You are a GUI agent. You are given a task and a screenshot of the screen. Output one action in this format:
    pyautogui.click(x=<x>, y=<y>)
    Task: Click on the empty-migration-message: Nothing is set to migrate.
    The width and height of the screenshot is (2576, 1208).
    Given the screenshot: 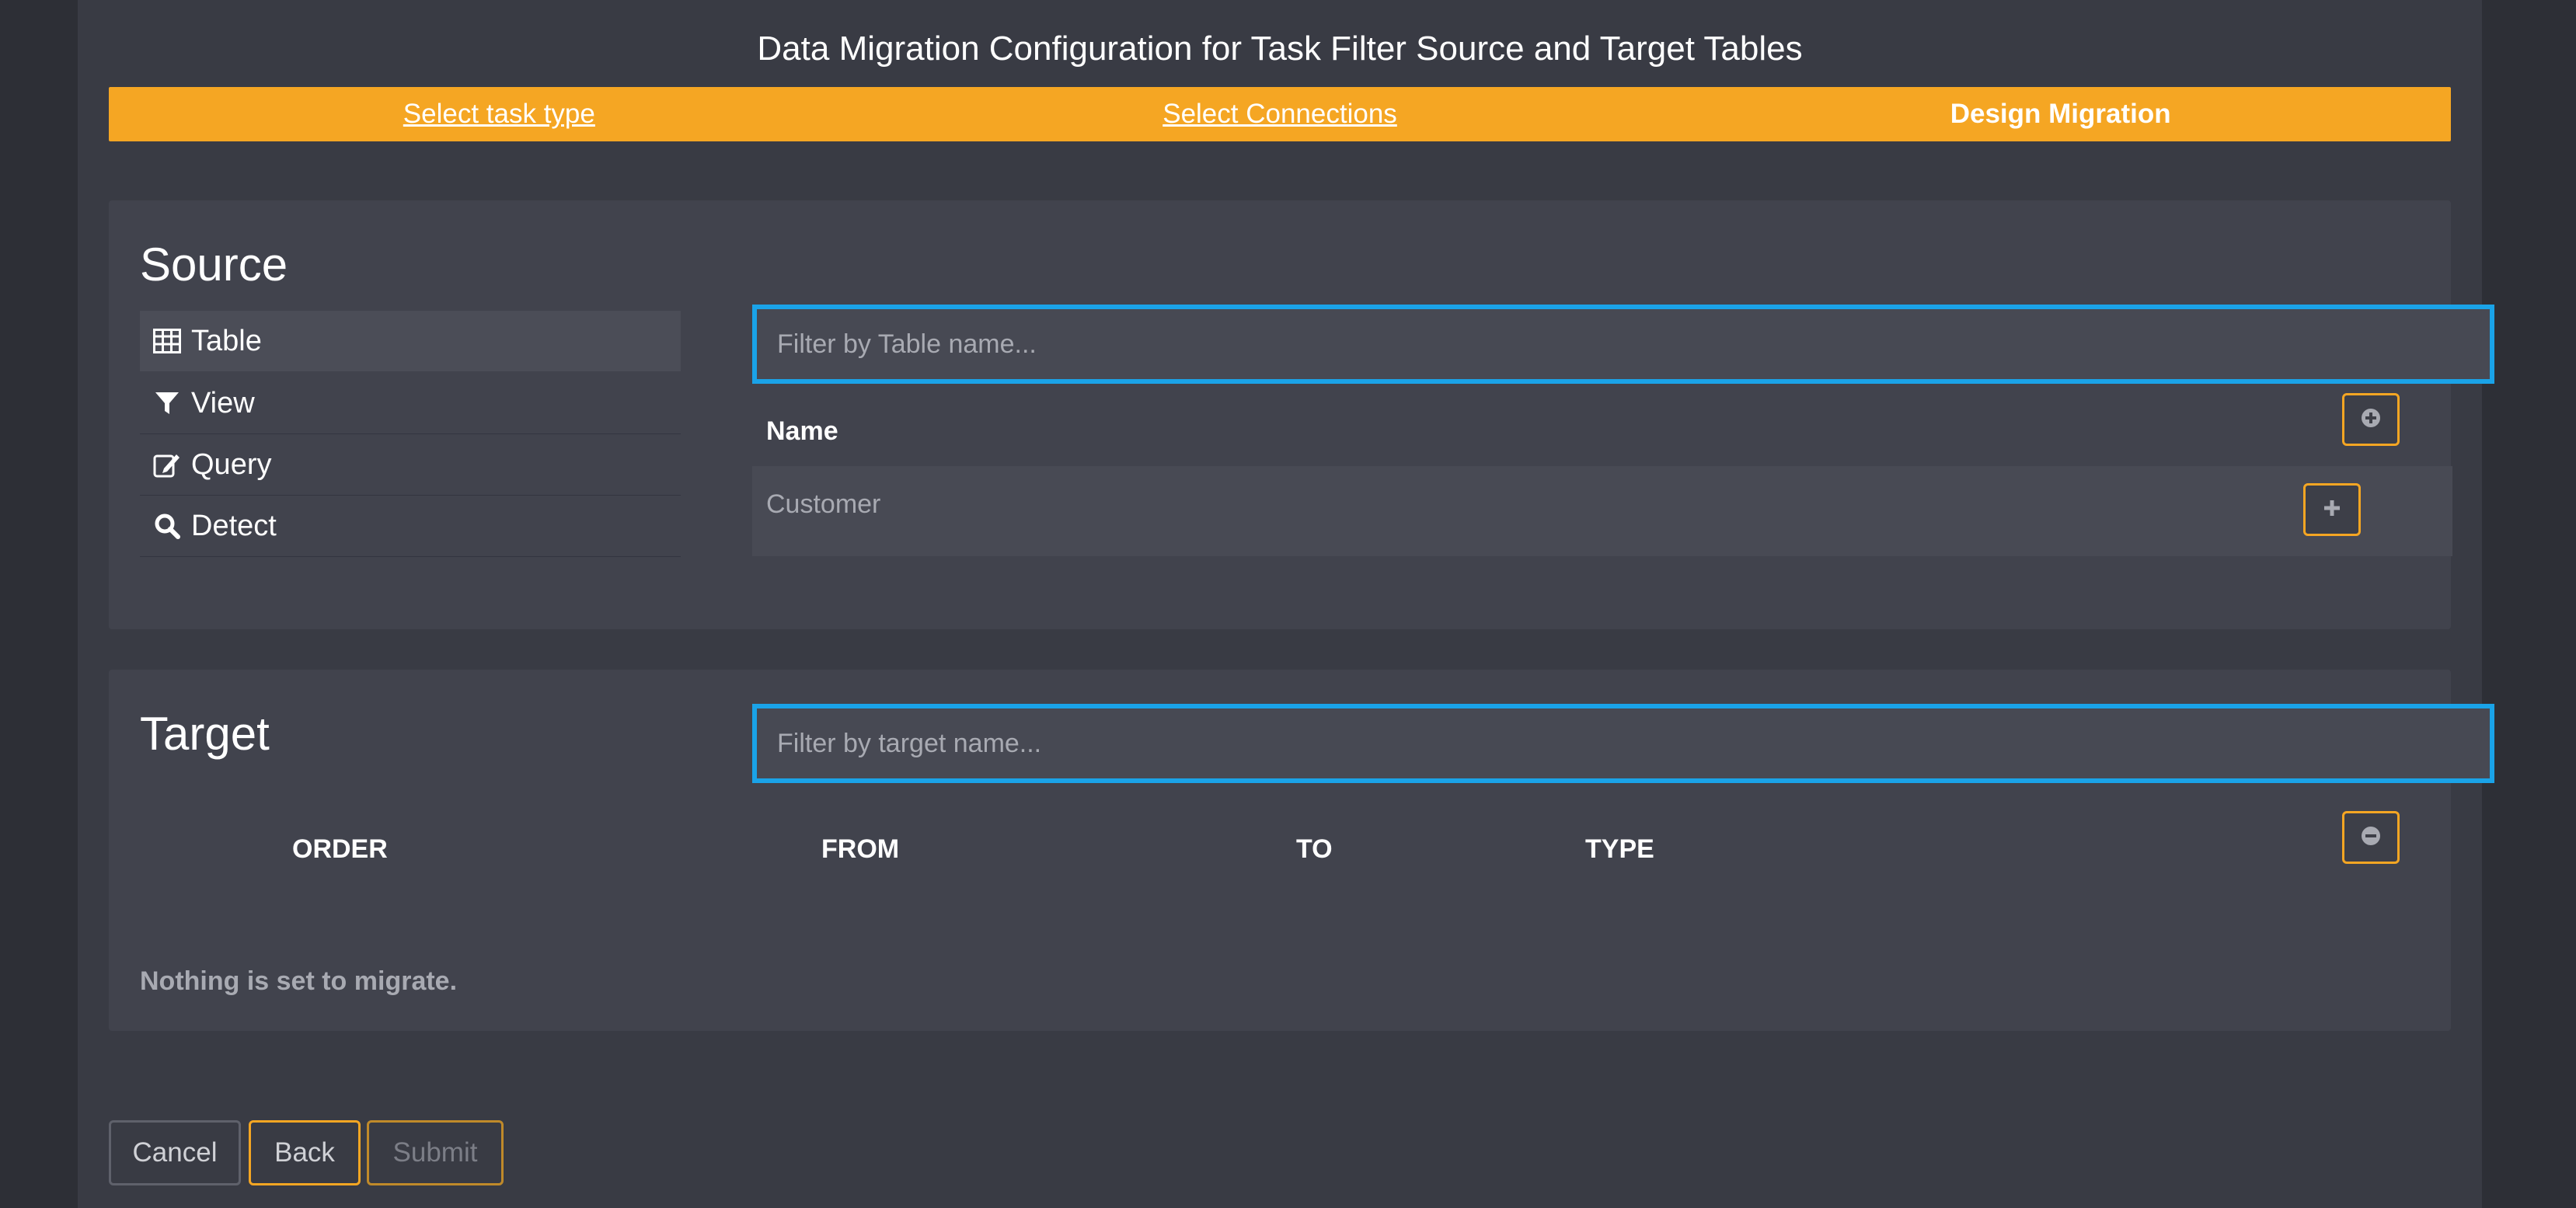 What is the action you would take?
    pyautogui.click(x=299, y=981)
    